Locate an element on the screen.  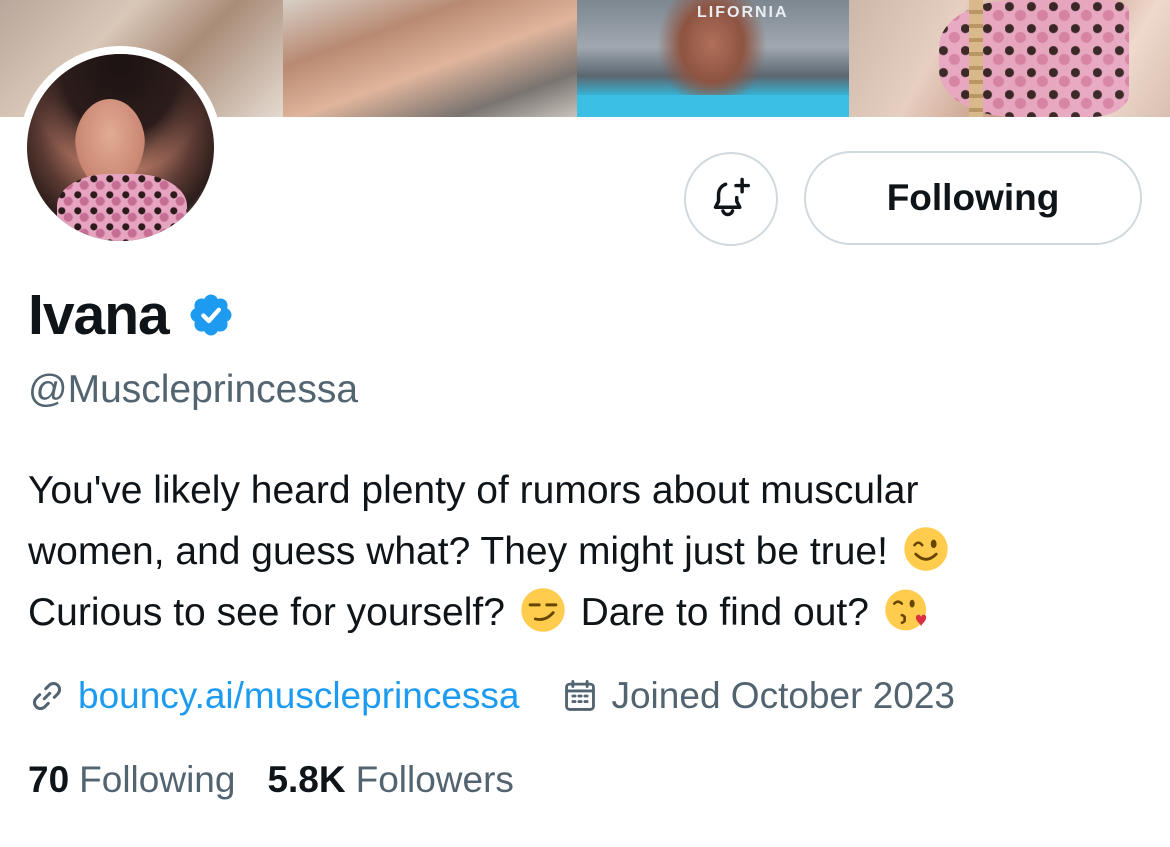
bio-text-3: Curious to see for yourself? is located at coordinates (266, 612).